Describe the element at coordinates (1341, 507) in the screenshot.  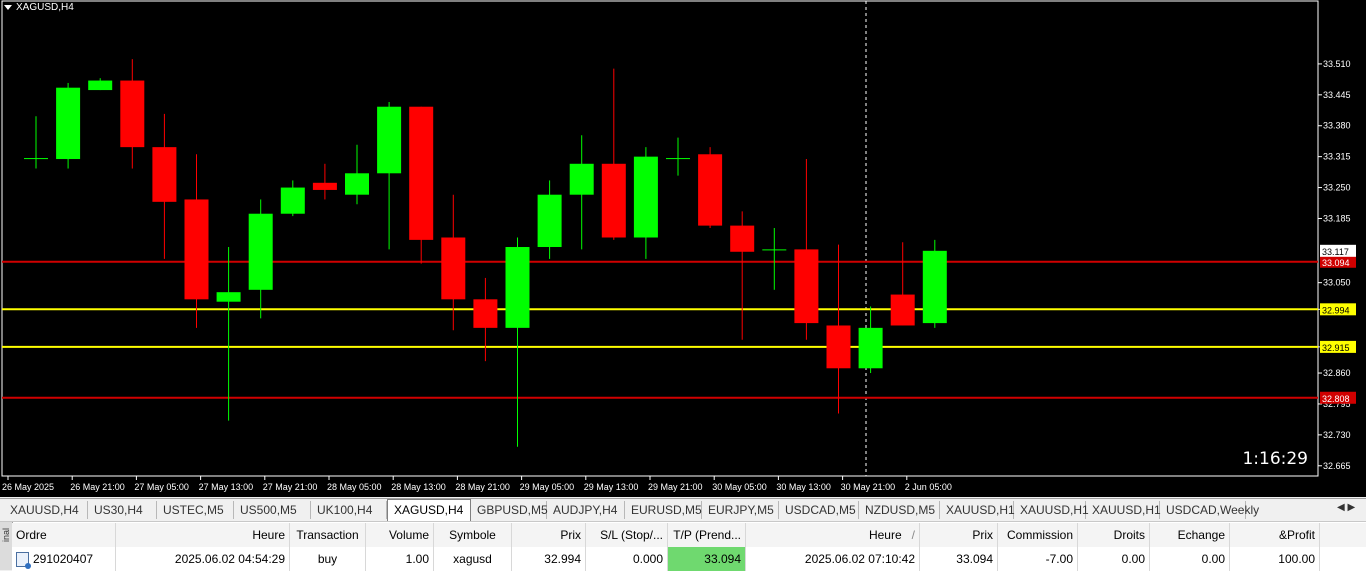
I see `scroll-left-icon: ◀` at that location.